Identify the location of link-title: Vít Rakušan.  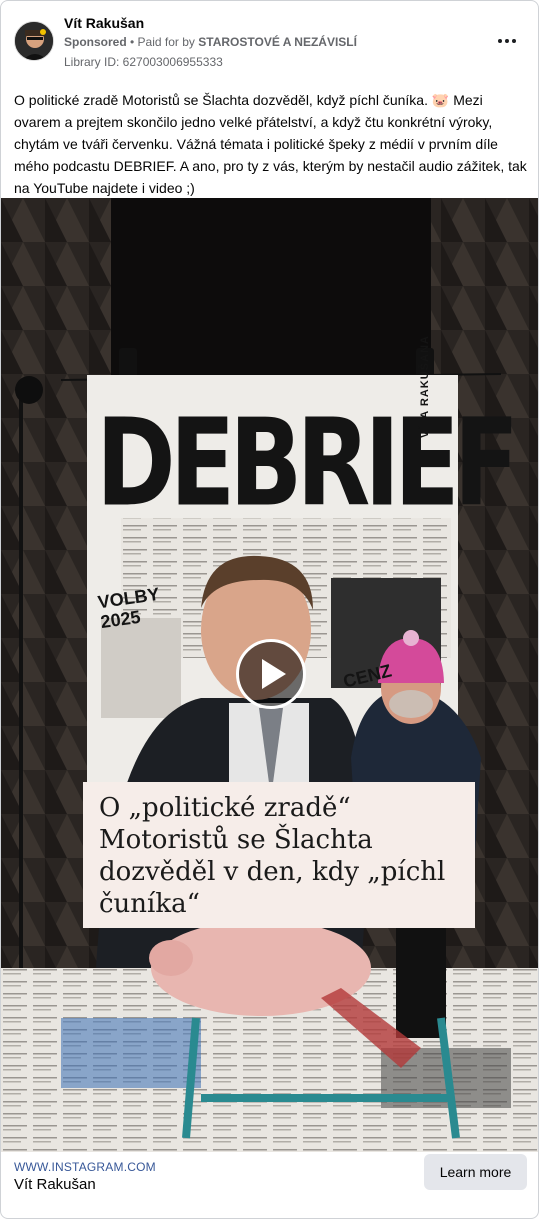
(55, 1184).